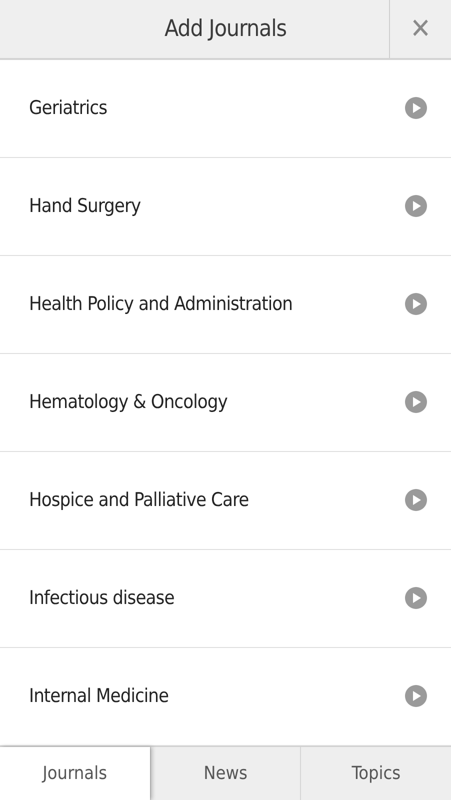 This screenshot has width=451, height=800. Describe the element at coordinates (225, 599) in the screenshot. I see `journal-row: Infectious disease` at that location.